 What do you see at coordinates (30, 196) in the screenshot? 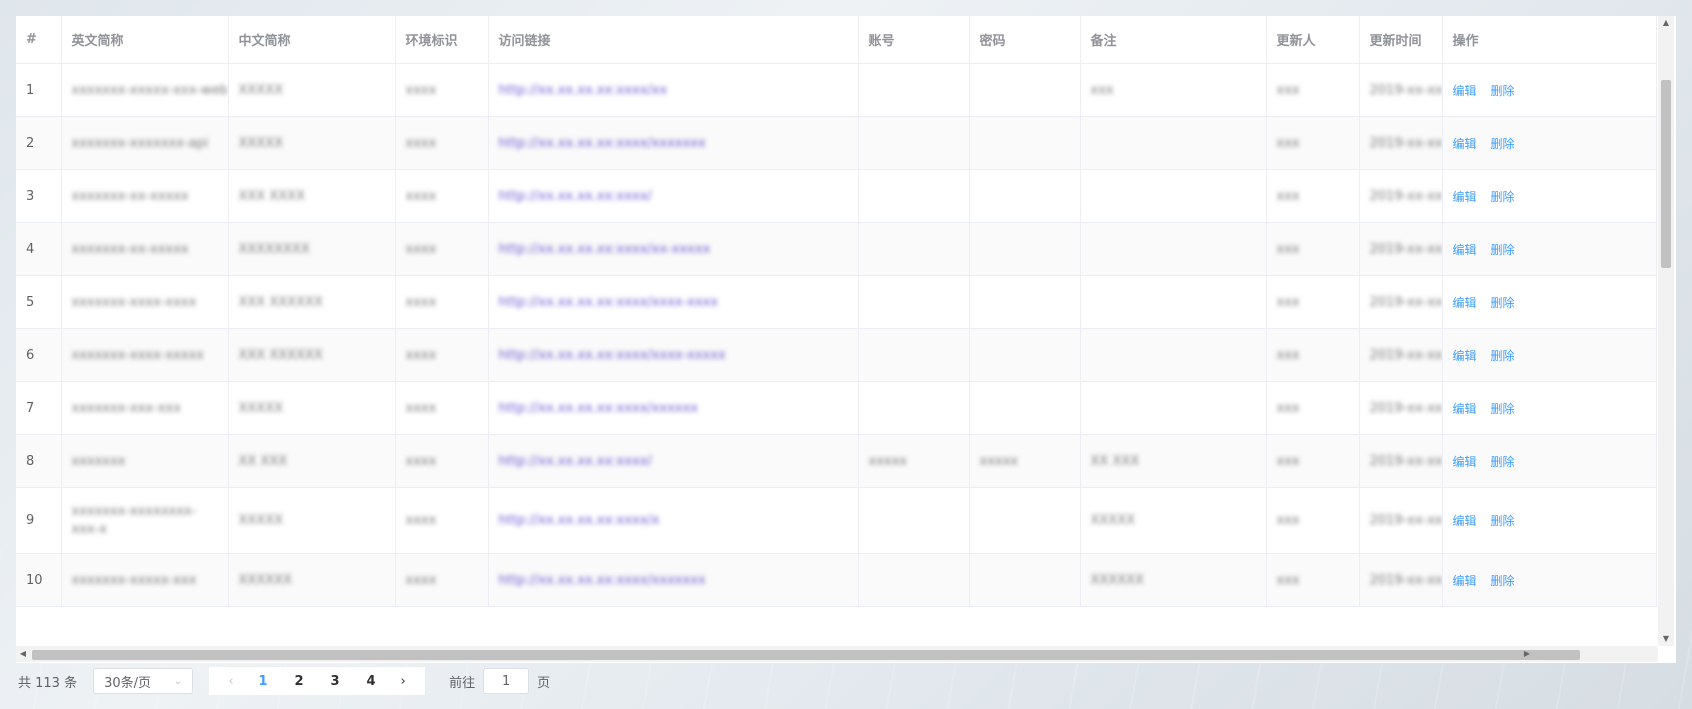
I see `cell-no-text: 3` at bounding box center [30, 196].